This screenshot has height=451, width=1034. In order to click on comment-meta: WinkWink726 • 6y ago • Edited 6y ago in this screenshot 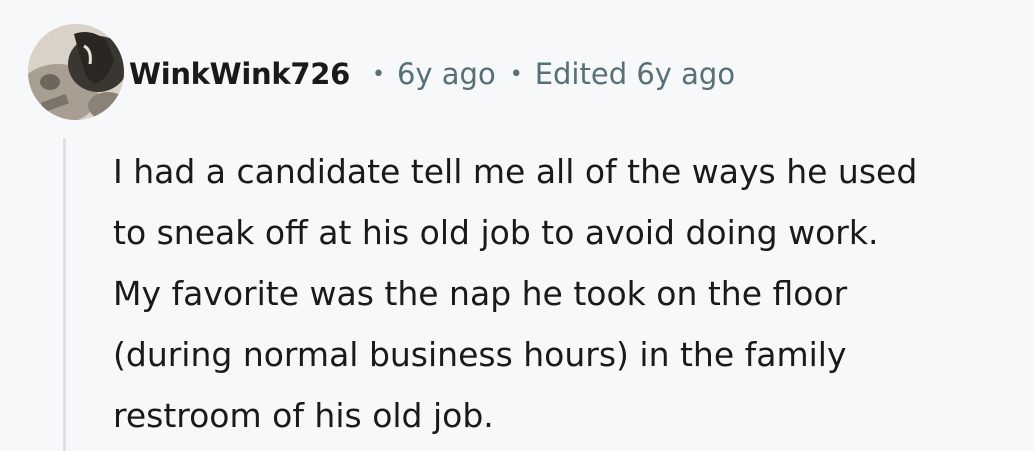, I will do `click(432, 74)`.